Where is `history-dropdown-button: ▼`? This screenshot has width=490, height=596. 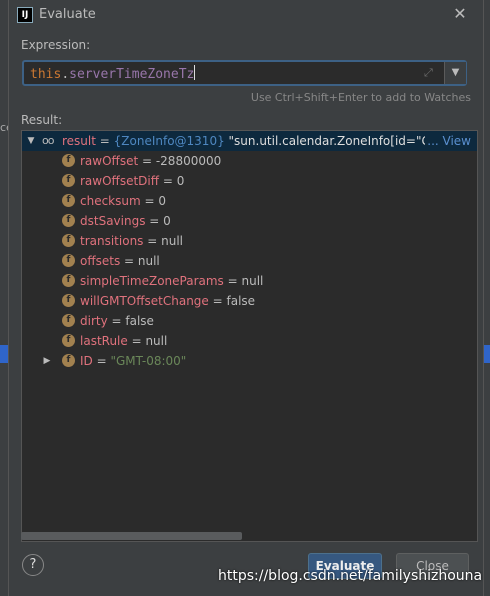
history-dropdown-button: ▼ is located at coordinates (455, 73).